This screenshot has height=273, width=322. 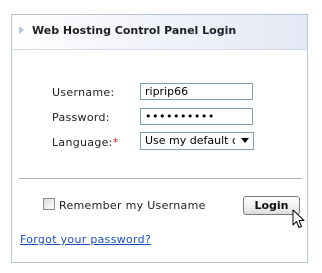 I want to click on language-select-value: Use my default c, so click(x=190, y=140).